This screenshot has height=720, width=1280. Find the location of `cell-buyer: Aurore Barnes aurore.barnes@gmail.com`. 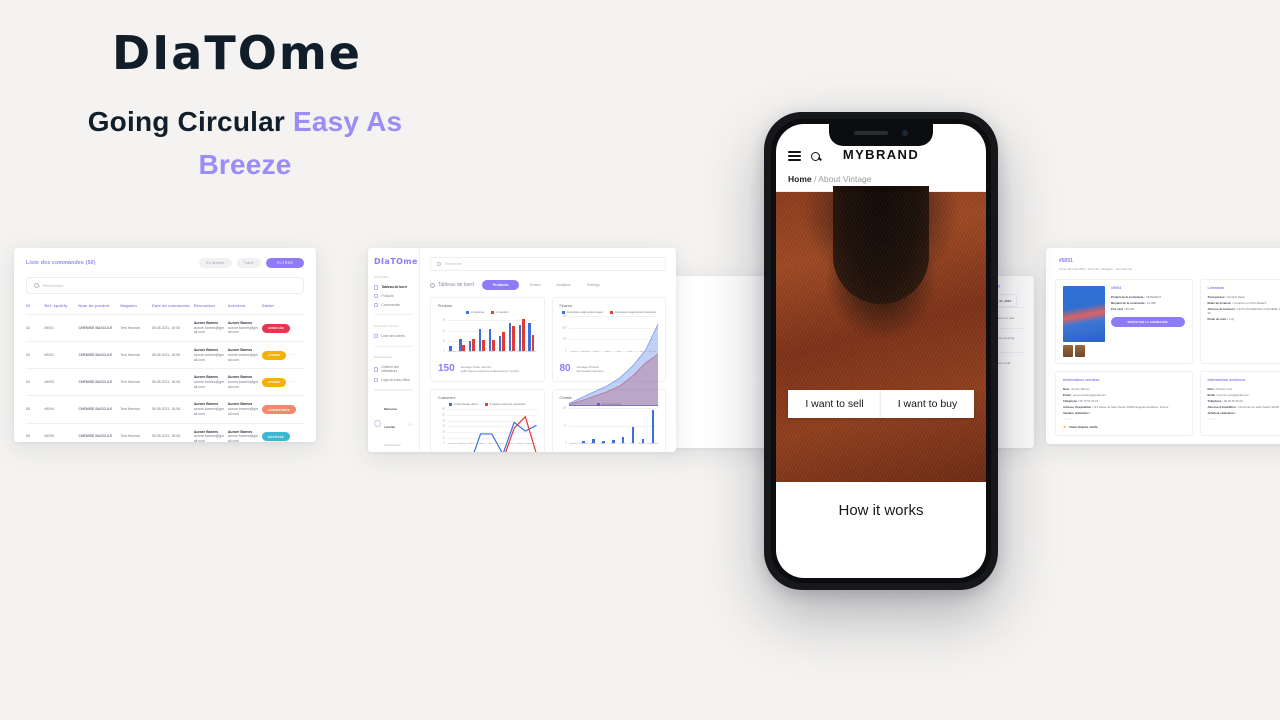

cell-buyer: Aurore Barnes aurore.barnes@gmail.com is located at coordinates (244, 327).